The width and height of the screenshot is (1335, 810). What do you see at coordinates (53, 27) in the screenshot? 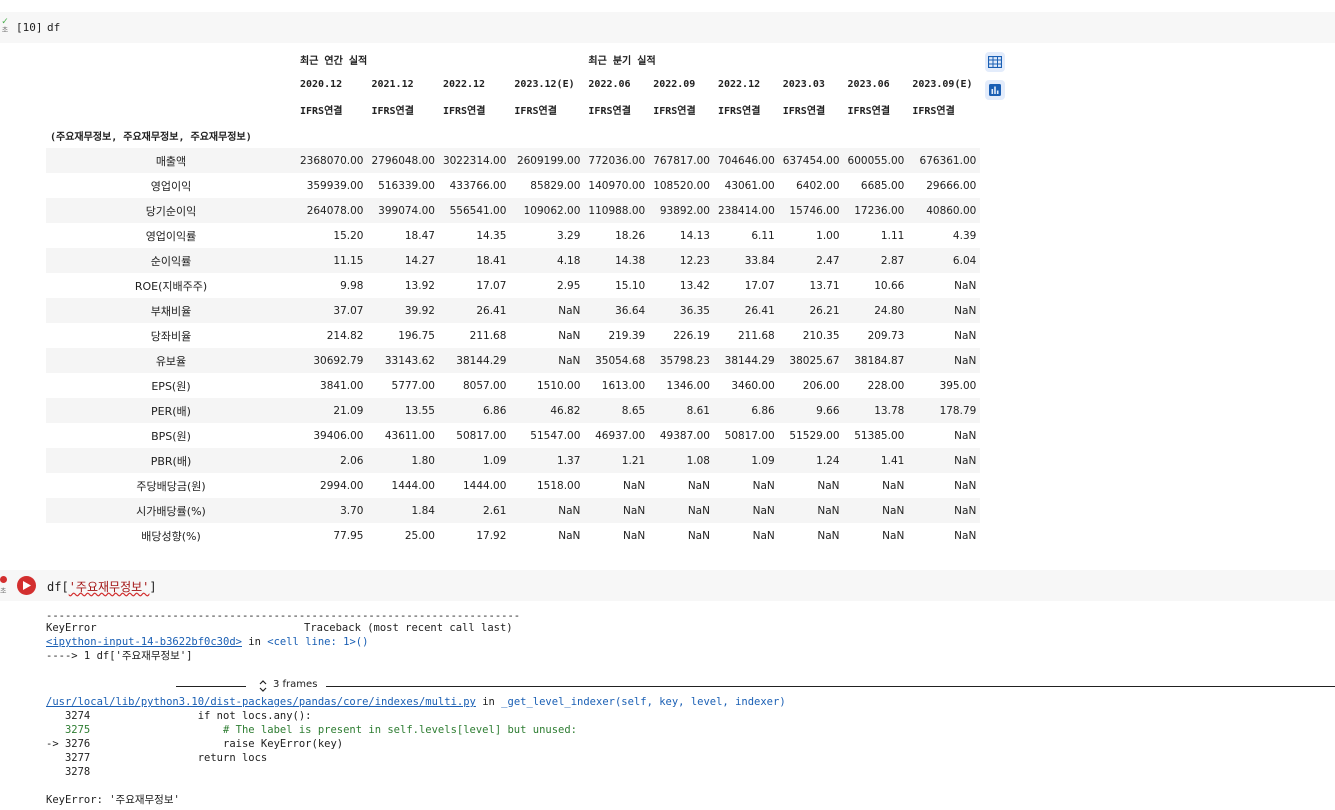
I see `cell-1-code: df` at bounding box center [53, 27].